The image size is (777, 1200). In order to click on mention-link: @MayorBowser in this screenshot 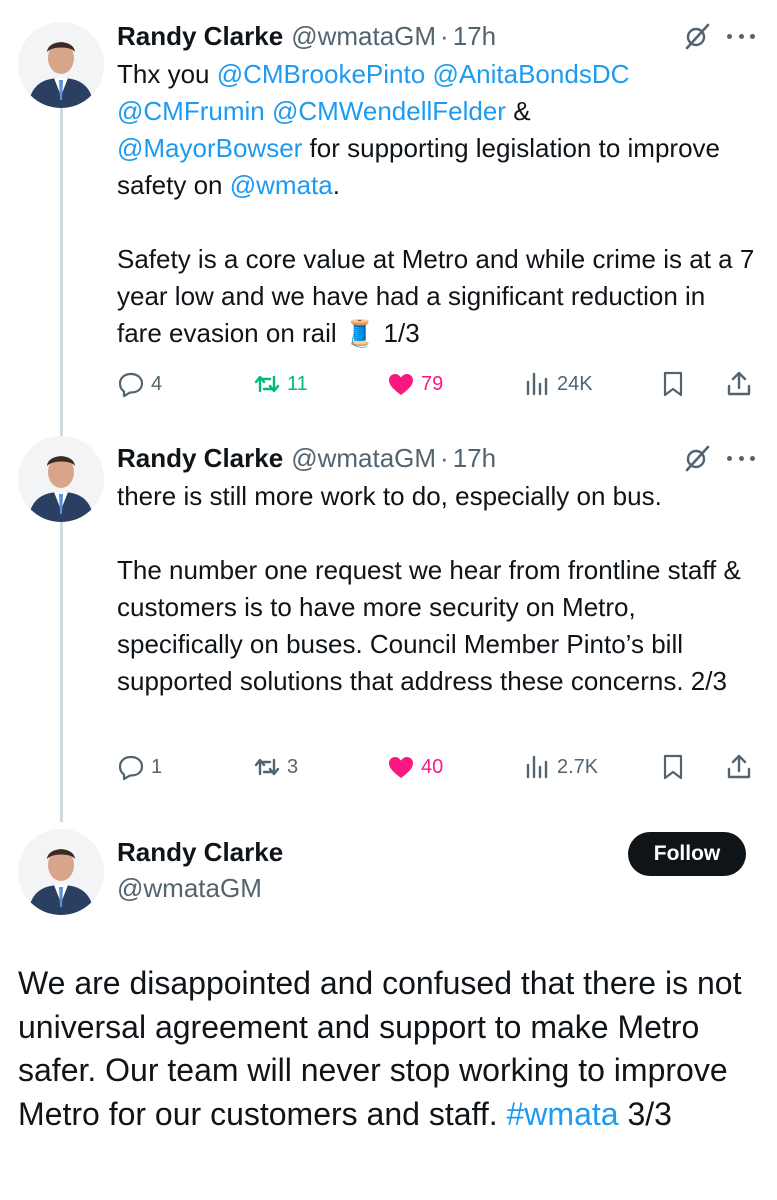, I will do `click(209, 148)`.